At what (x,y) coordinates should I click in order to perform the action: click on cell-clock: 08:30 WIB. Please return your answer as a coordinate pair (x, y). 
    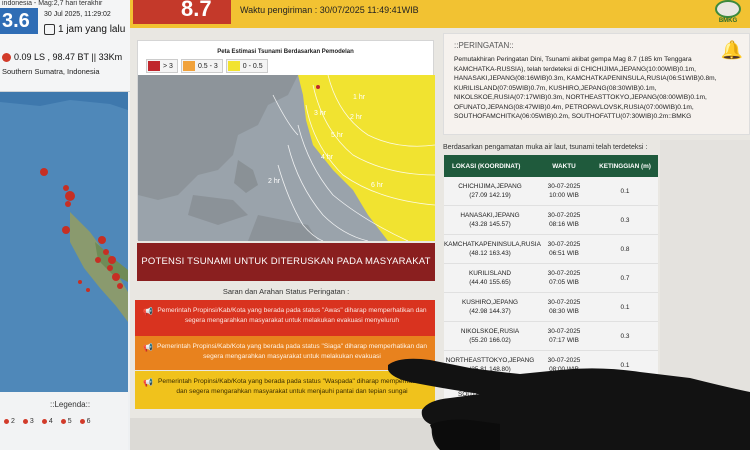
    Looking at the image, I should click on (564, 311).